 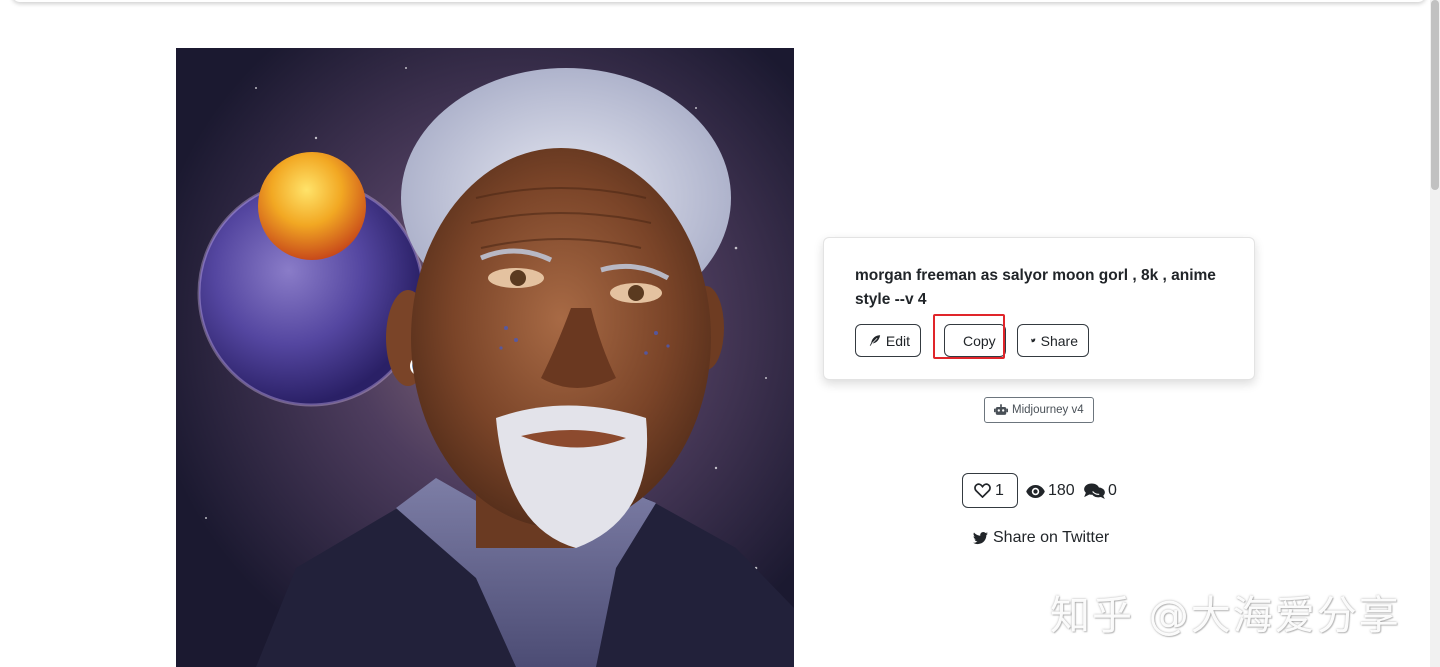 What do you see at coordinates (1435, 95) in the screenshot?
I see `scrollbar-thumb` at bounding box center [1435, 95].